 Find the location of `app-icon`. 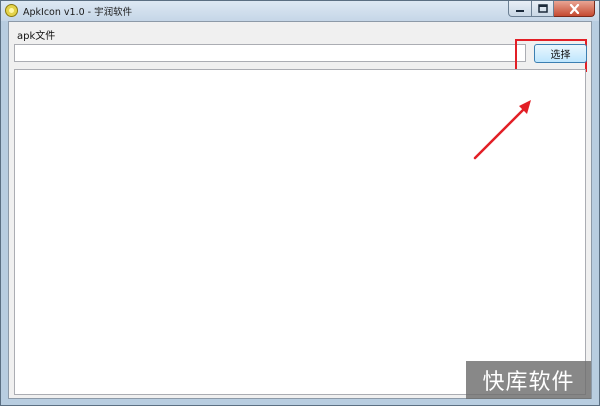

app-icon is located at coordinates (11, 10).